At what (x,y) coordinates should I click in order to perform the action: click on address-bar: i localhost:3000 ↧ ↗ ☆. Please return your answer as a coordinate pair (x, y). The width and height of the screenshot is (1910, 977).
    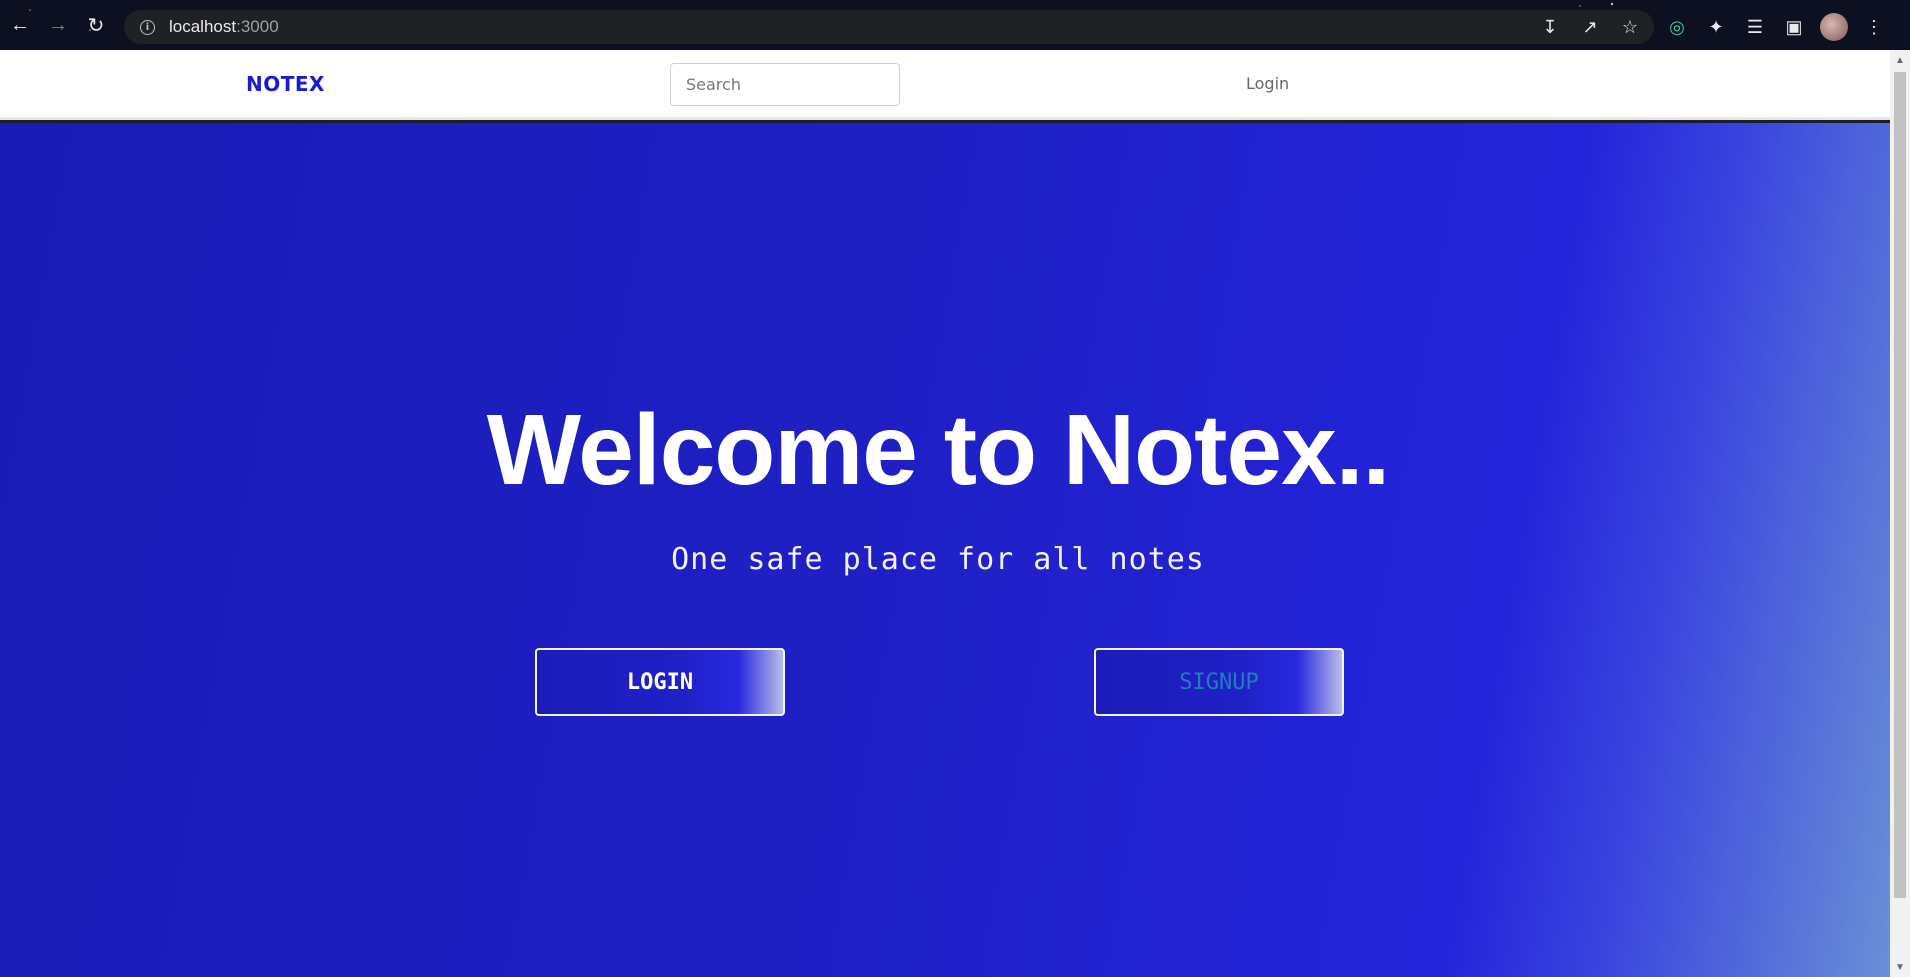
    Looking at the image, I should click on (889, 27).